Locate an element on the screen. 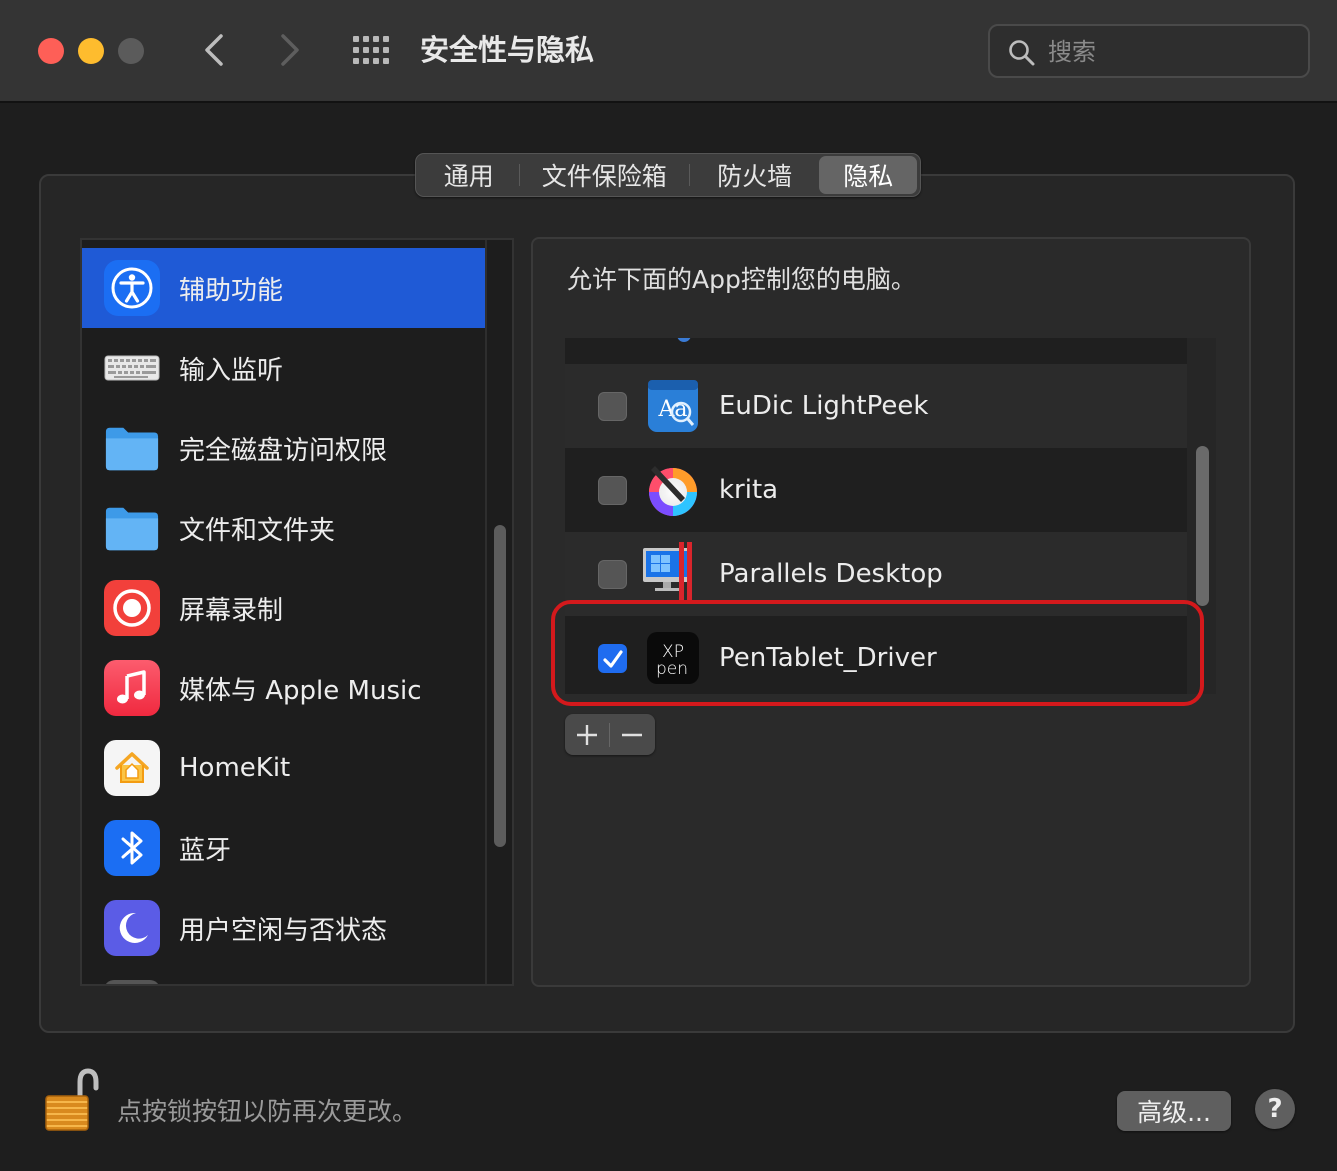 Image resolution: width=1337 pixels, height=1171 pixels. search-field is located at coordinates (1149, 51).